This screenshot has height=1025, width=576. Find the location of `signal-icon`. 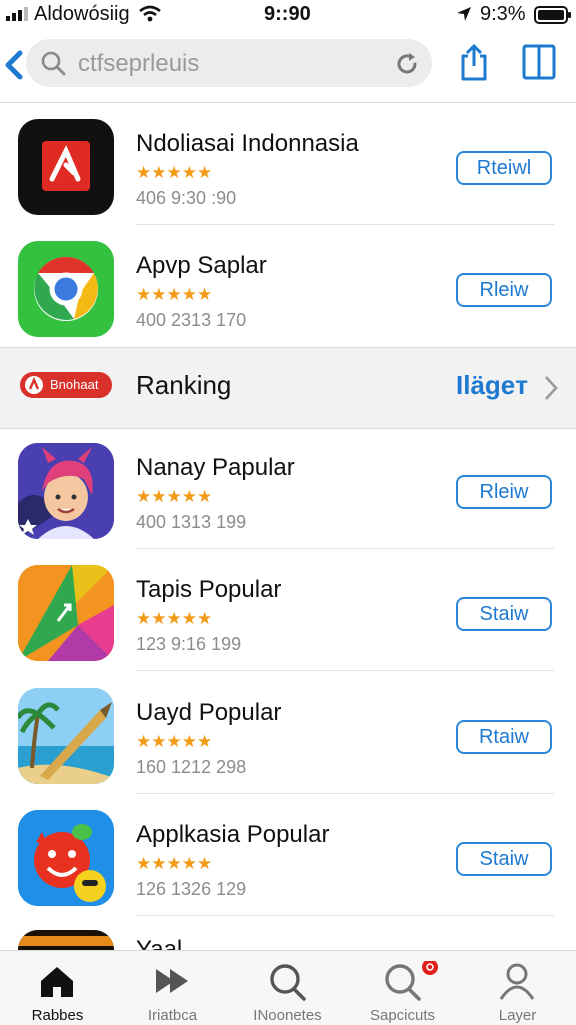

signal-icon is located at coordinates (17, 14).